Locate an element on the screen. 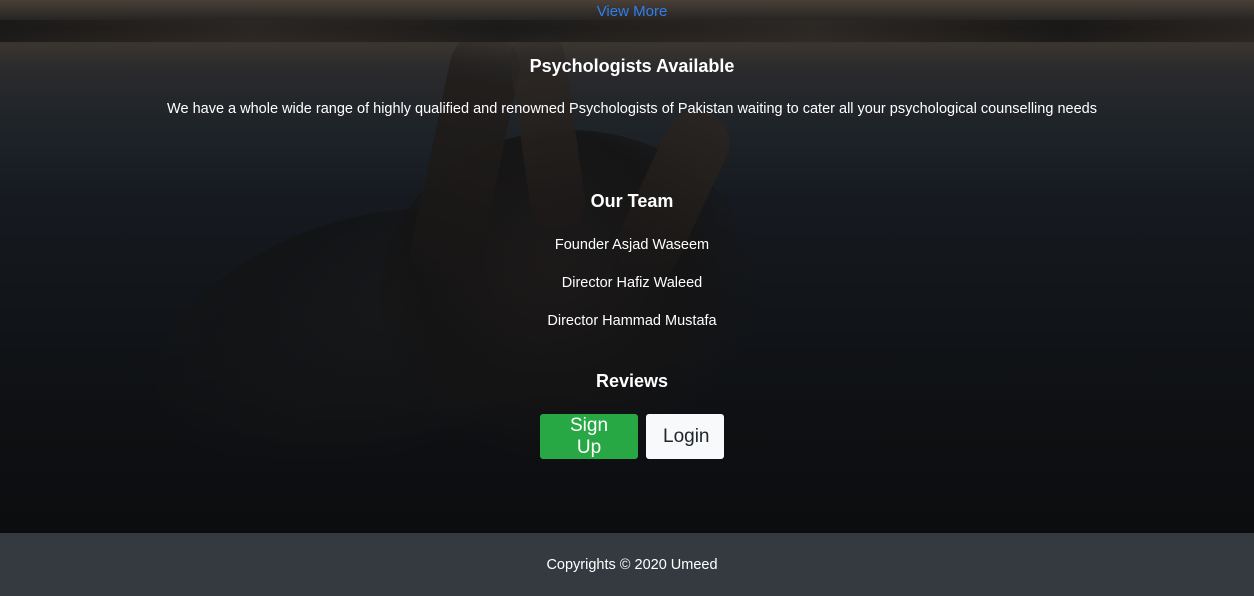 The image size is (1254, 596). psychologists-title: Psychologists Available is located at coordinates (632, 66).